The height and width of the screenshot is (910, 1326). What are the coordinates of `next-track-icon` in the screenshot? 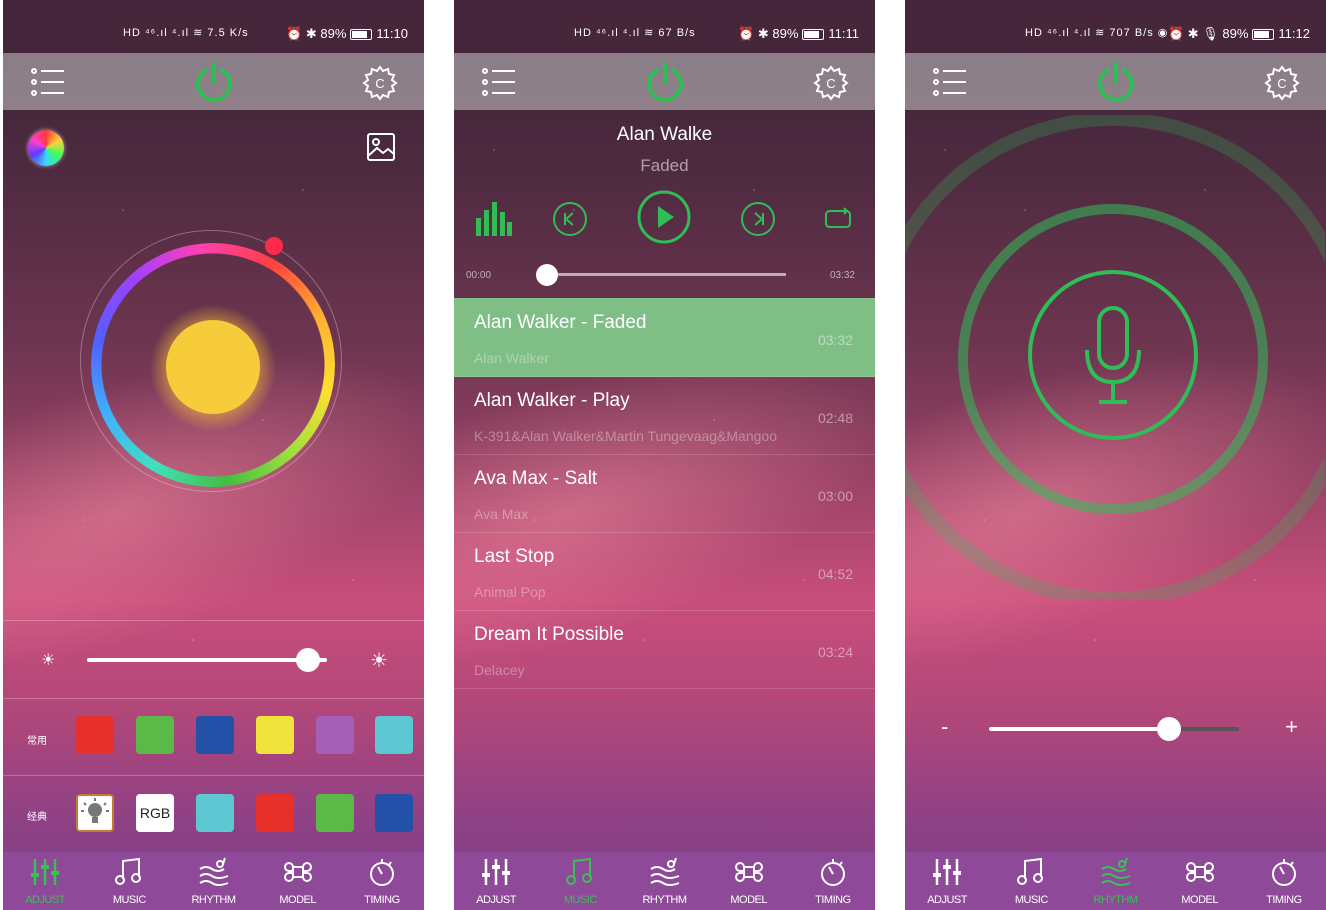 It's located at (758, 219).